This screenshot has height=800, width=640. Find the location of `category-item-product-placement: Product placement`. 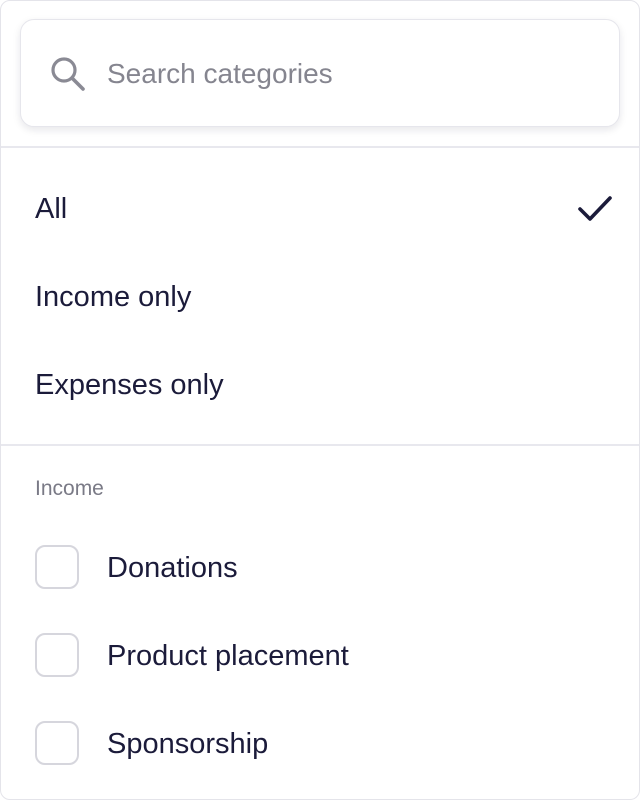

category-item-product-placement: Product placement is located at coordinates (320, 657).